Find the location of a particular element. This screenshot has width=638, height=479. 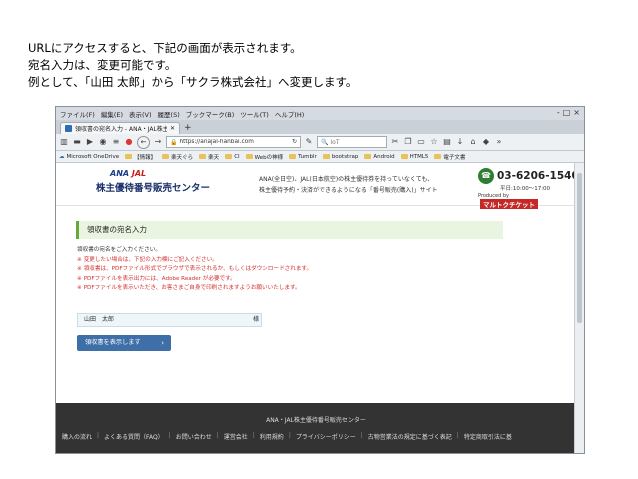

footer-link-faq: よくある質問（FAQ） is located at coordinates (134, 436).